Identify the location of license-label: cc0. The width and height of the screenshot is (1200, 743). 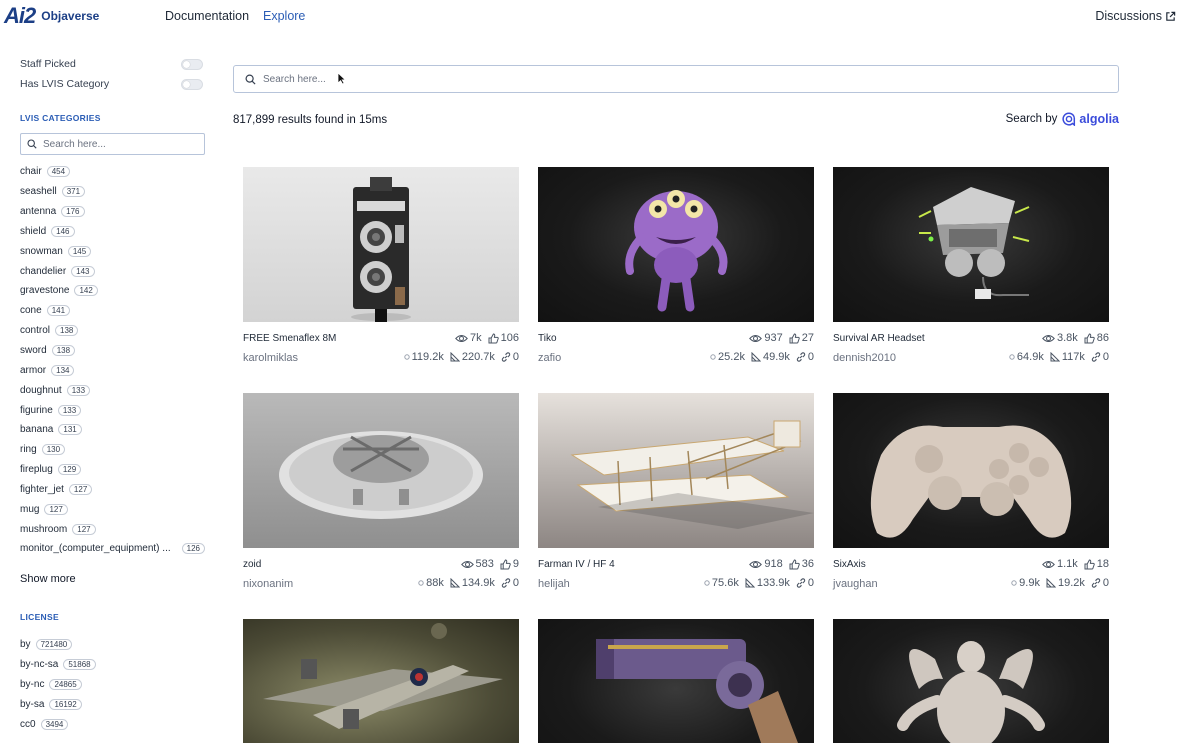
(28, 724).